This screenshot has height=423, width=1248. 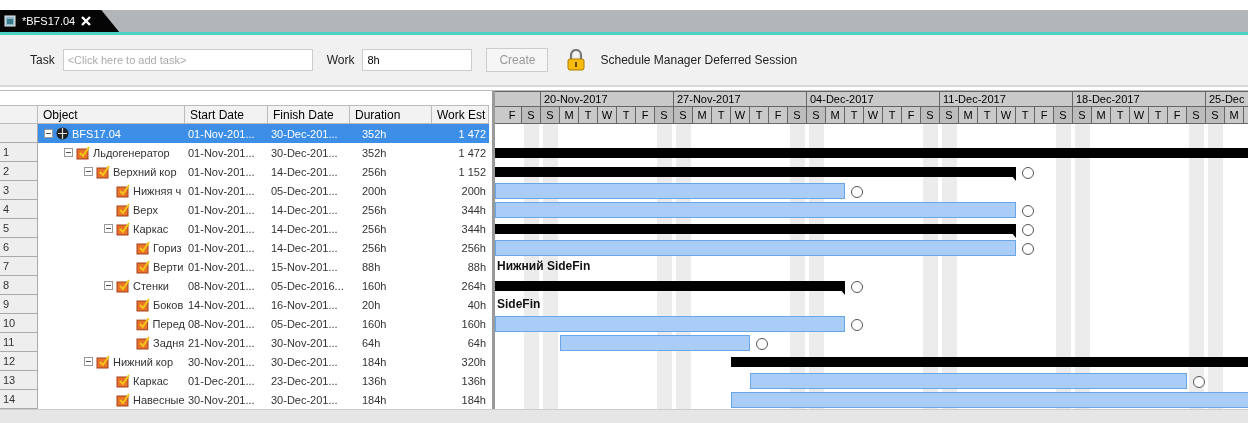 What do you see at coordinates (19, 209) in the screenshot?
I see `row-number: 4` at bounding box center [19, 209].